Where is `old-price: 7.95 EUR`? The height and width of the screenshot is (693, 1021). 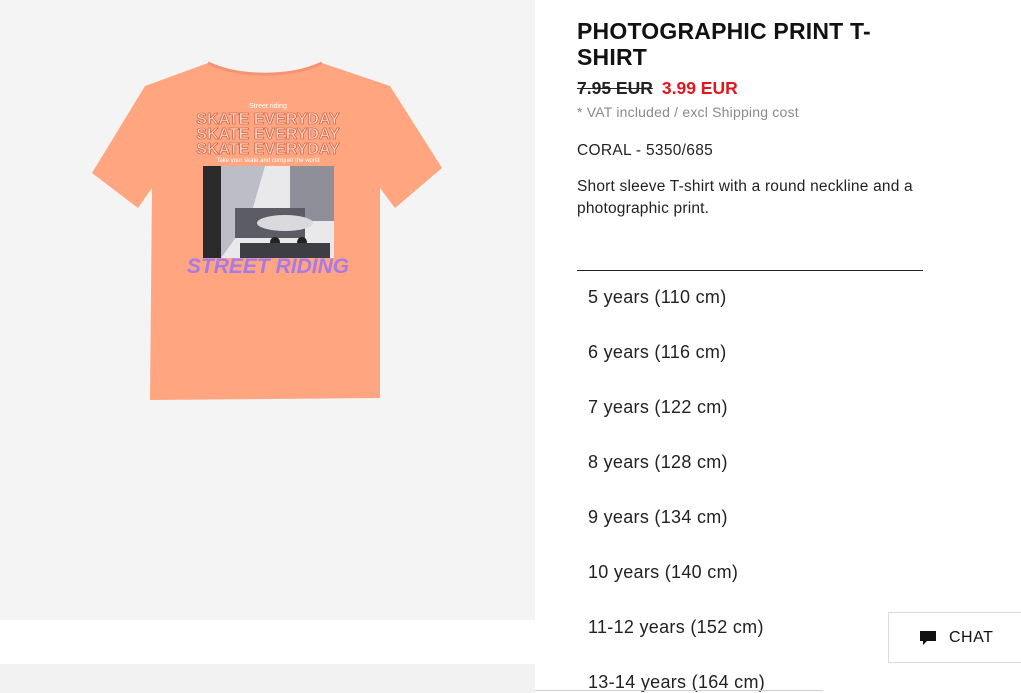 old-price: 7.95 EUR is located at coordinates (615, 88).